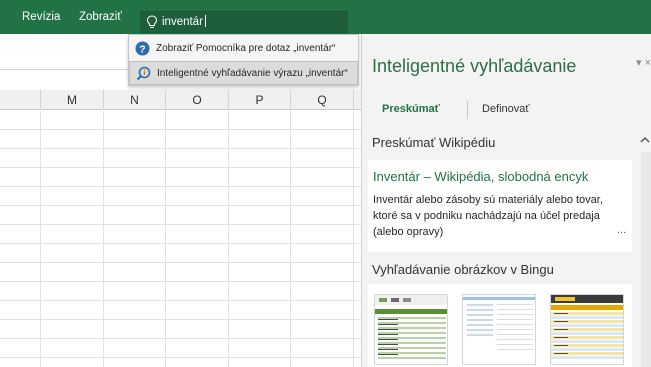 The height and width of the screenshot is (367, 651). What do you see at coordinates (506, 109) in the screenshot?
I see `tab-define: Definovať` at bounding box center [506, 109].